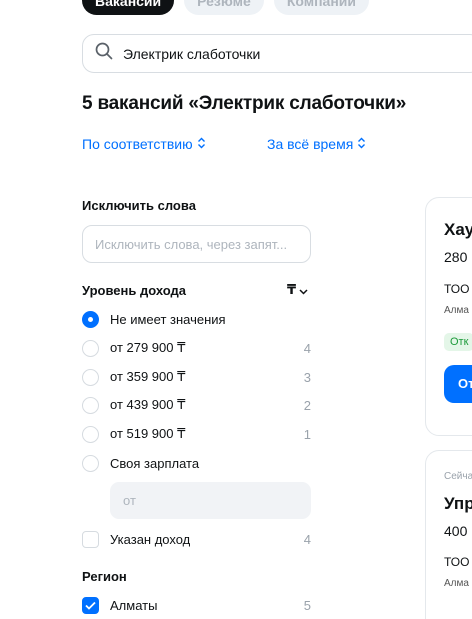  What do you see at coordinates (155, 463) in the screenshot?
I see `income-option-label: Своя зарплата` at bounding box center [155, 463].